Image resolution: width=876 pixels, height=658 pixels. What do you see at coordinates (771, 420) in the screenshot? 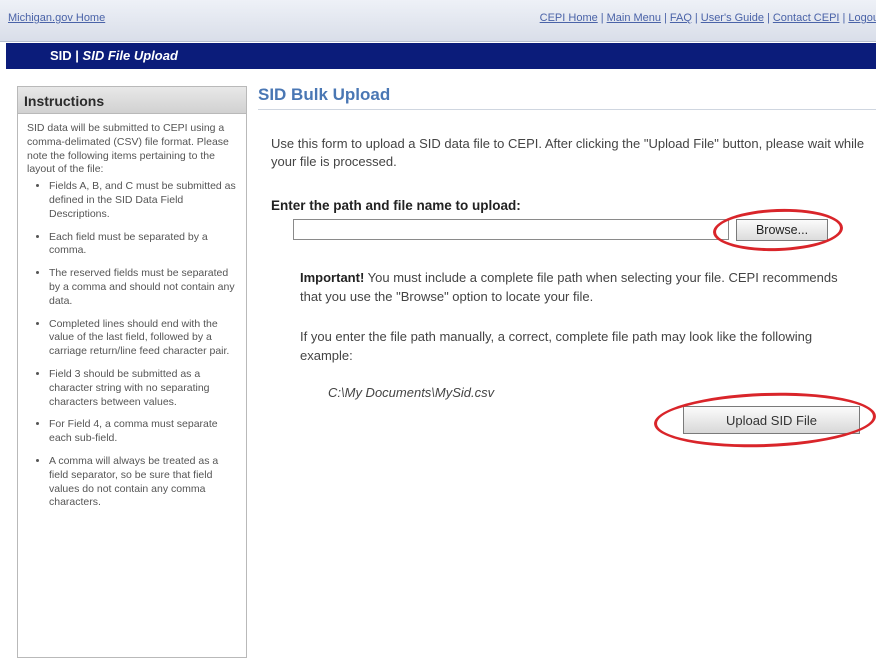
I see `upload-sid-file-button: Upload SID File` at bounding box center [771, 420].